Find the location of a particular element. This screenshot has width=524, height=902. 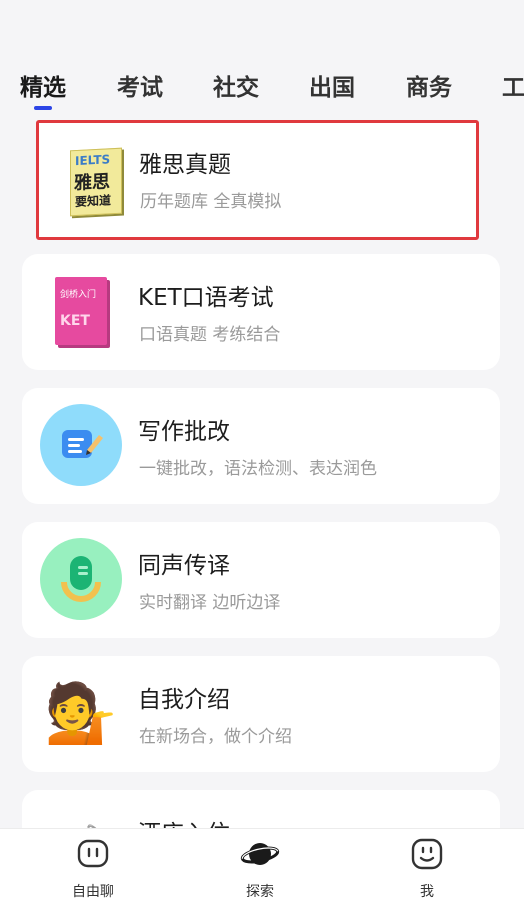

card-ielts: IELTS 雅思 要知道 雅思真题 历年题库 全真模拟 is located at coordinates (257, 180).